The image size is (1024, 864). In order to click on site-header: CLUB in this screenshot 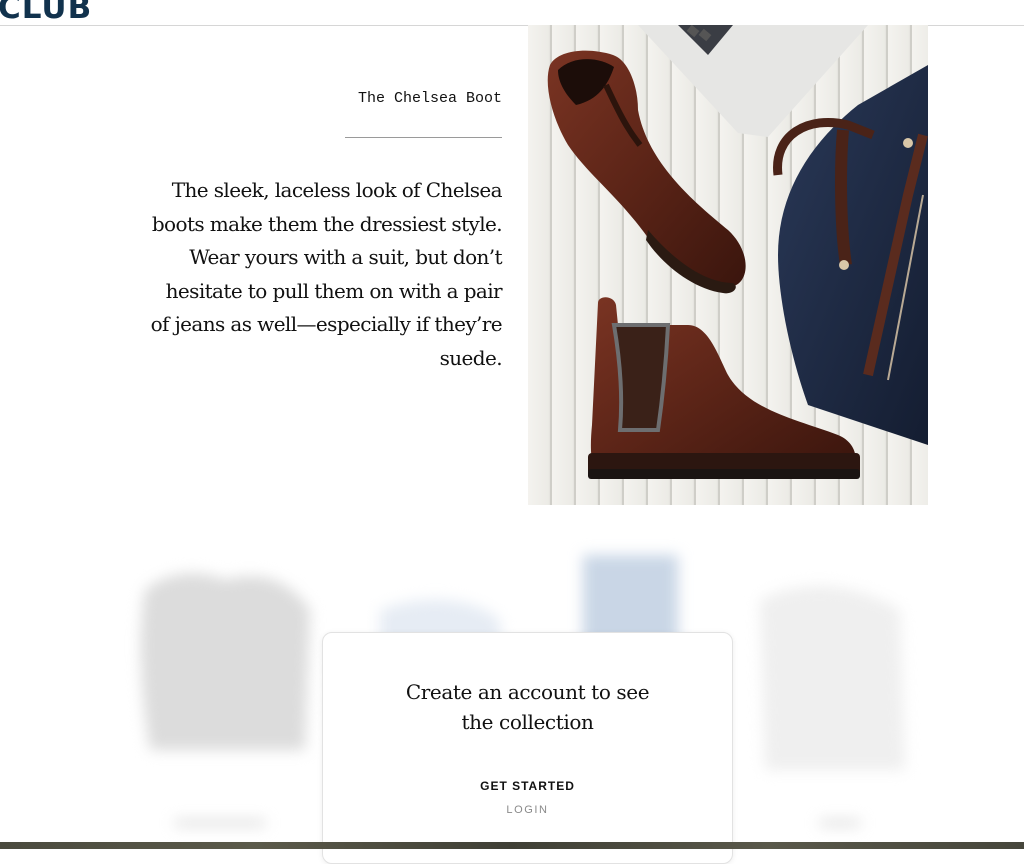, I will do `click(512, 13)`.